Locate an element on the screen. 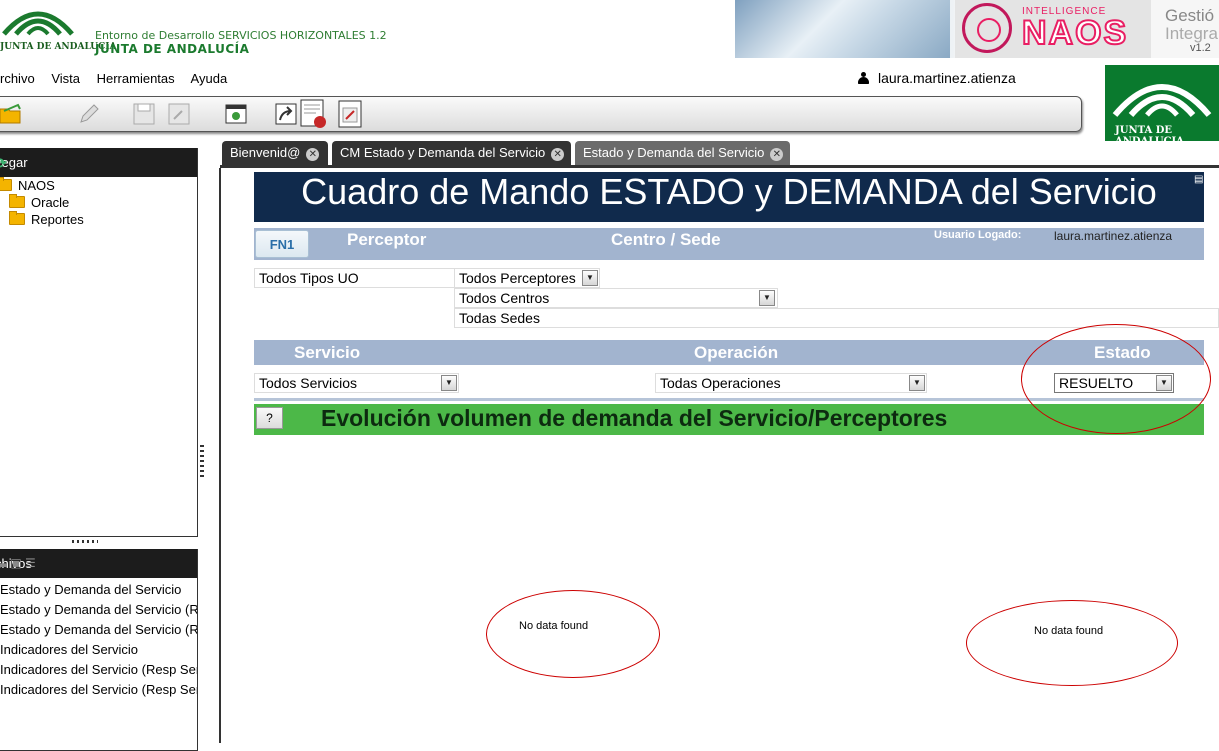  refresh-icon: ⟳ is located at coordinates (95, 163).